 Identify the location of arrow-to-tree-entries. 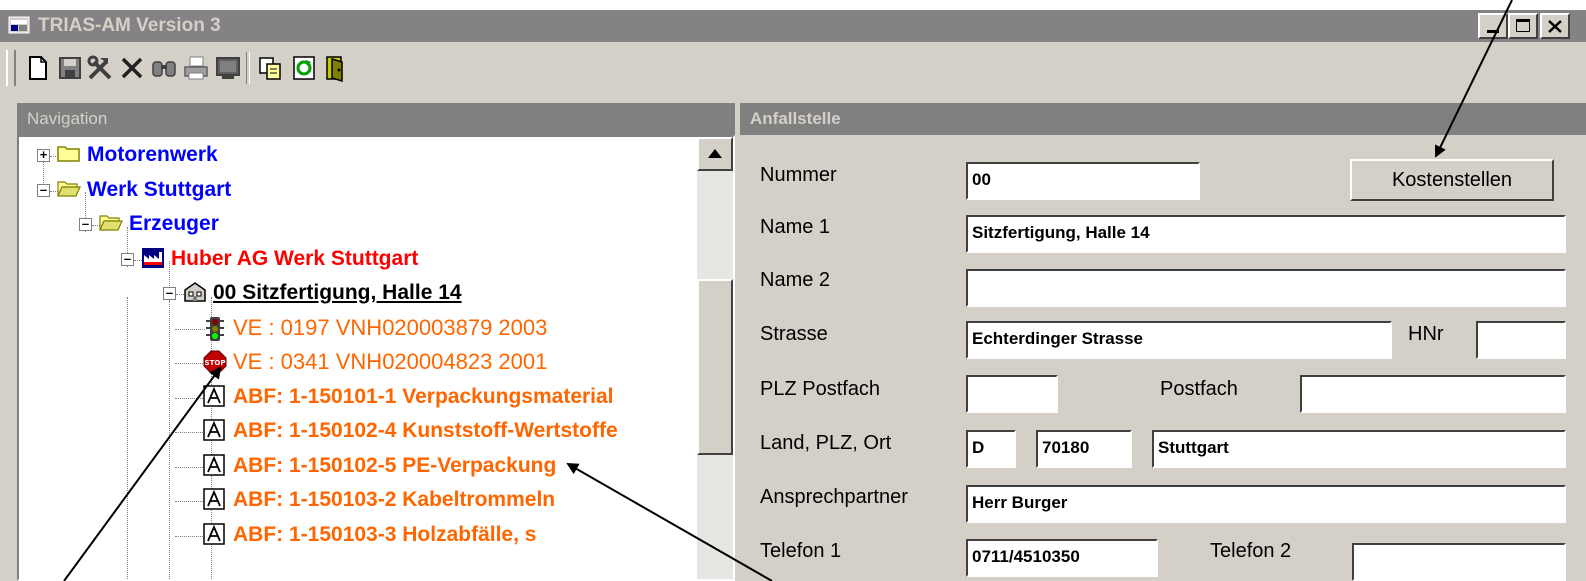
(669, 522).